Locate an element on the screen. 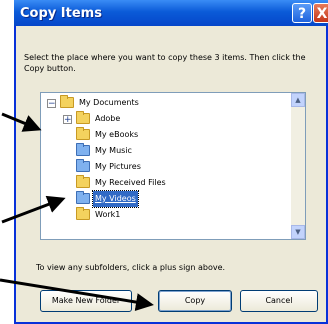 Image resolution: width=328 pixels, height=324 pixels. music-folder-icon is located at coordinates (83, 149).